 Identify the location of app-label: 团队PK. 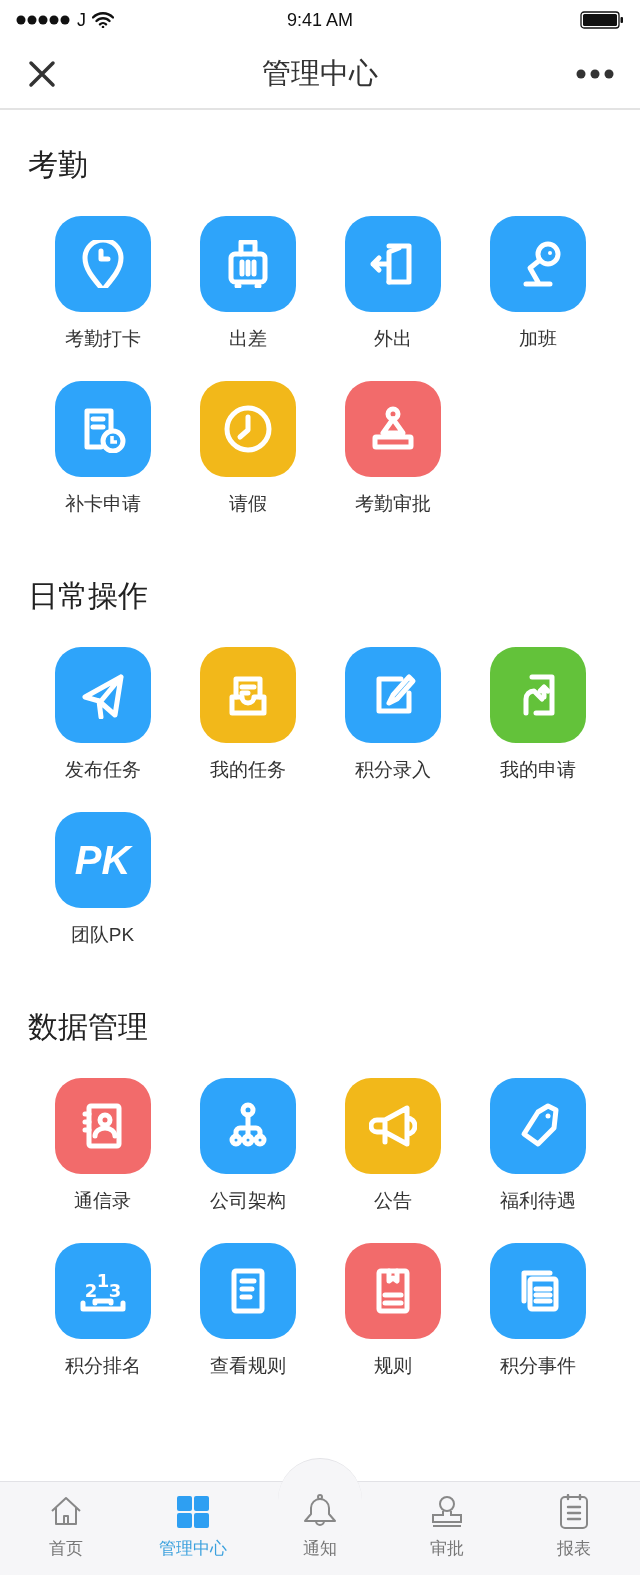
(102, 935).